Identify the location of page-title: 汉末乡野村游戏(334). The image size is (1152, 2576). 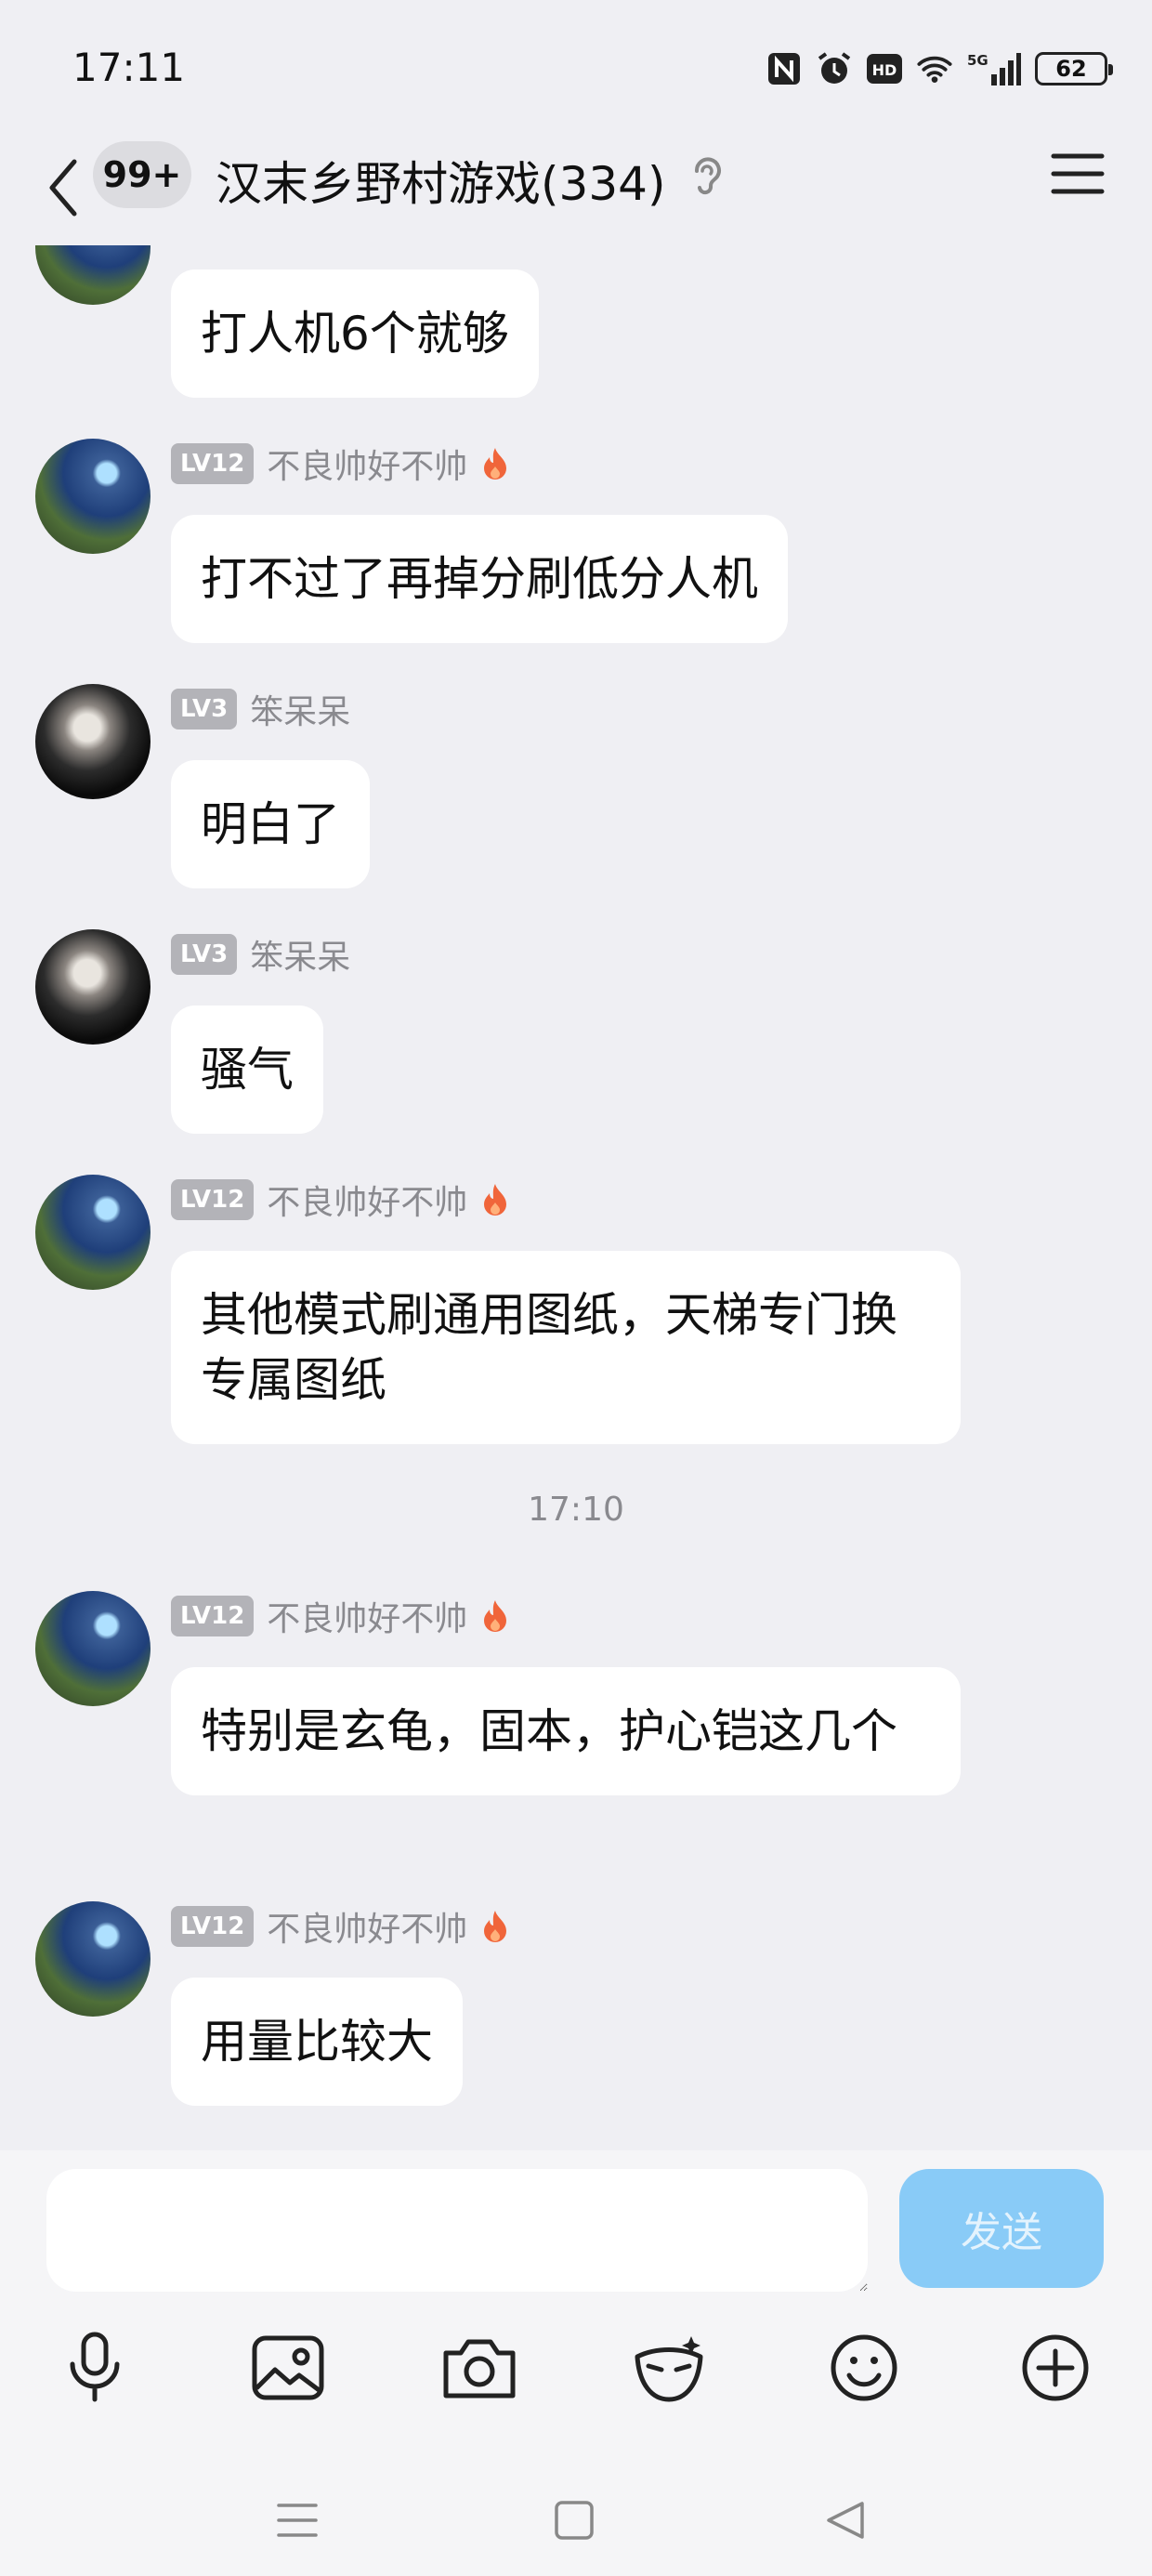
(440, 180).